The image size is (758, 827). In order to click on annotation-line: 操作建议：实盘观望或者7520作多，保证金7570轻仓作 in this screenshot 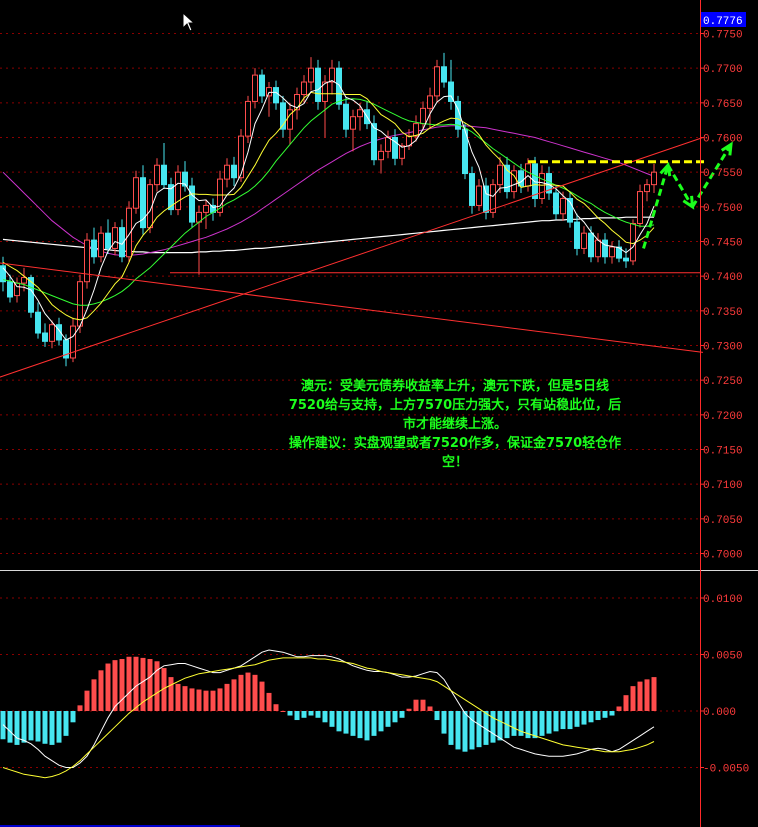, I will do `click(455, 443)`.